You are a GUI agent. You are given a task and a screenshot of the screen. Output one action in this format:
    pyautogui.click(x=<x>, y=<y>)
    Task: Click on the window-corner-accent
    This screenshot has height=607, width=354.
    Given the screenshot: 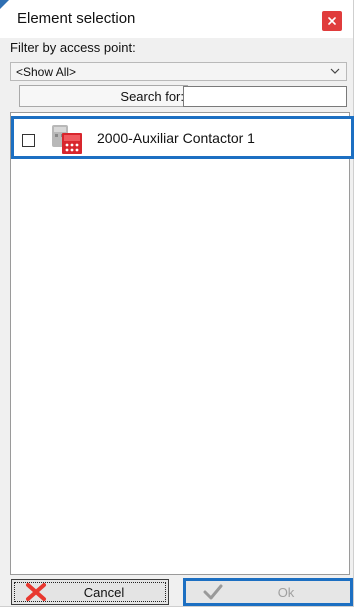 What is the action you would take?
    pyautogui.click(x=4, y=4)
    